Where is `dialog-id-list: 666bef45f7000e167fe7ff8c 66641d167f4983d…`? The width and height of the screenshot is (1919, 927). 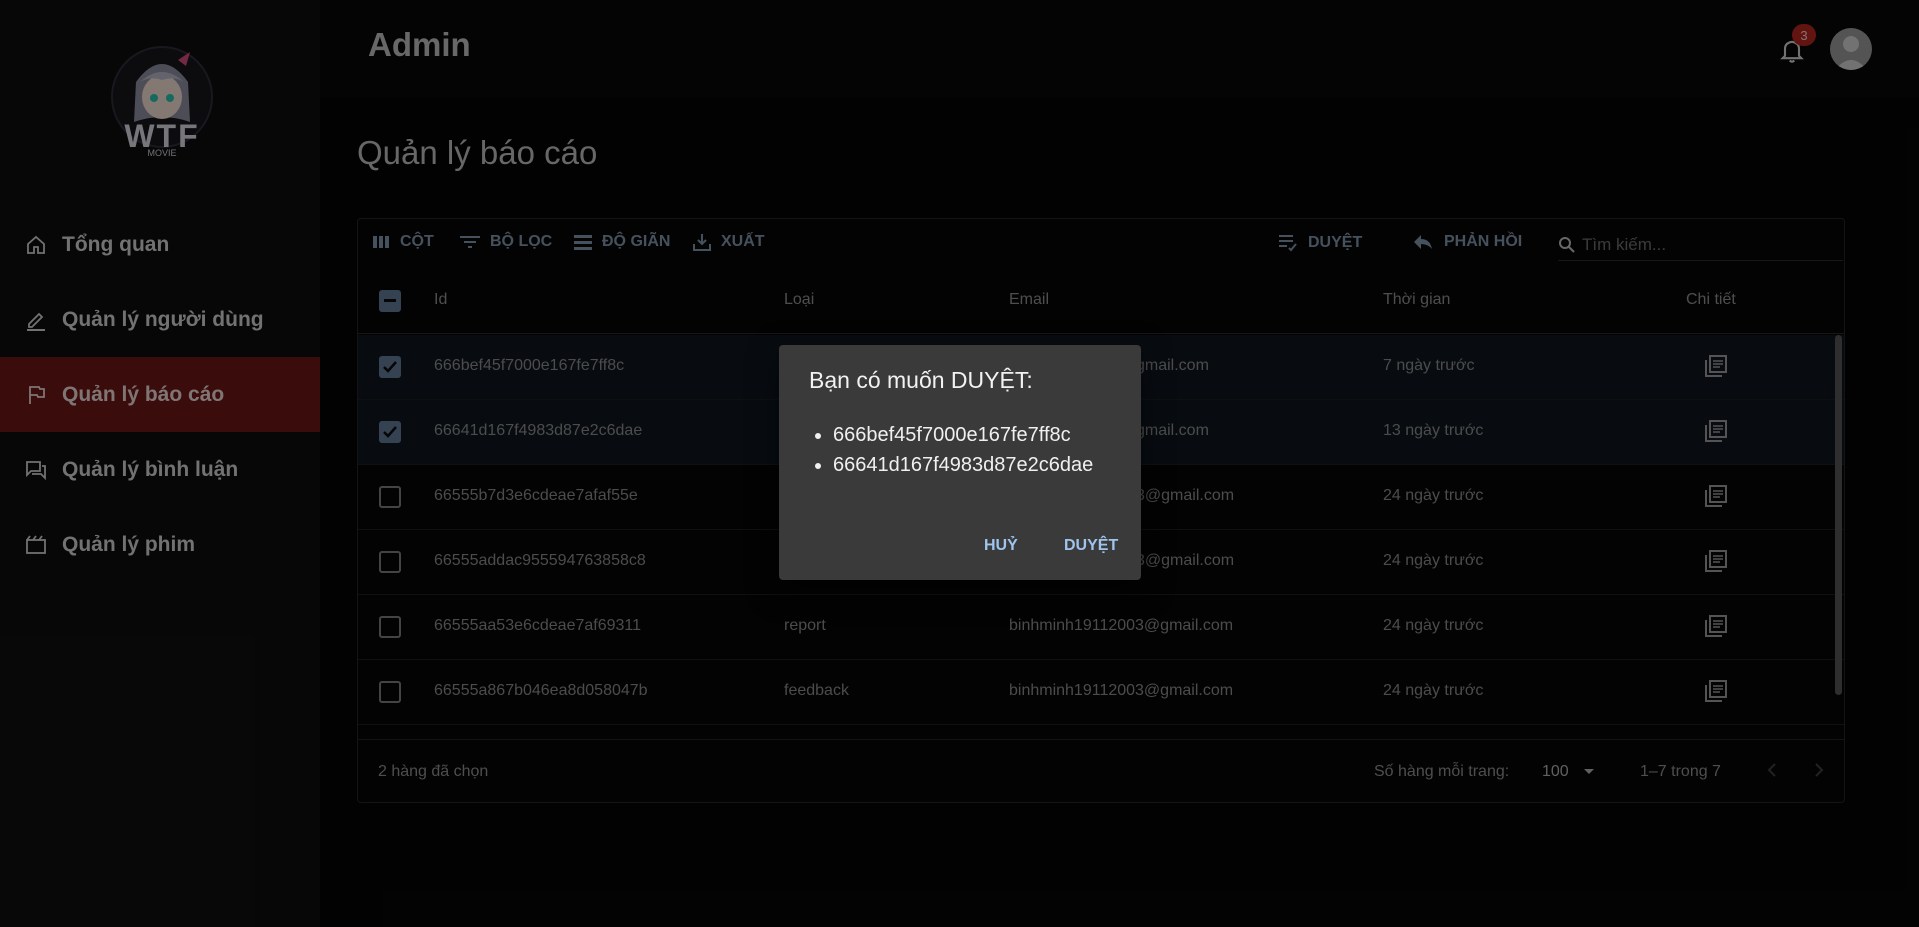
dialog-id-list: 666bef45f7000e167fe7ff8c 66641d167f4983d… is located at coordinates (963, 450).